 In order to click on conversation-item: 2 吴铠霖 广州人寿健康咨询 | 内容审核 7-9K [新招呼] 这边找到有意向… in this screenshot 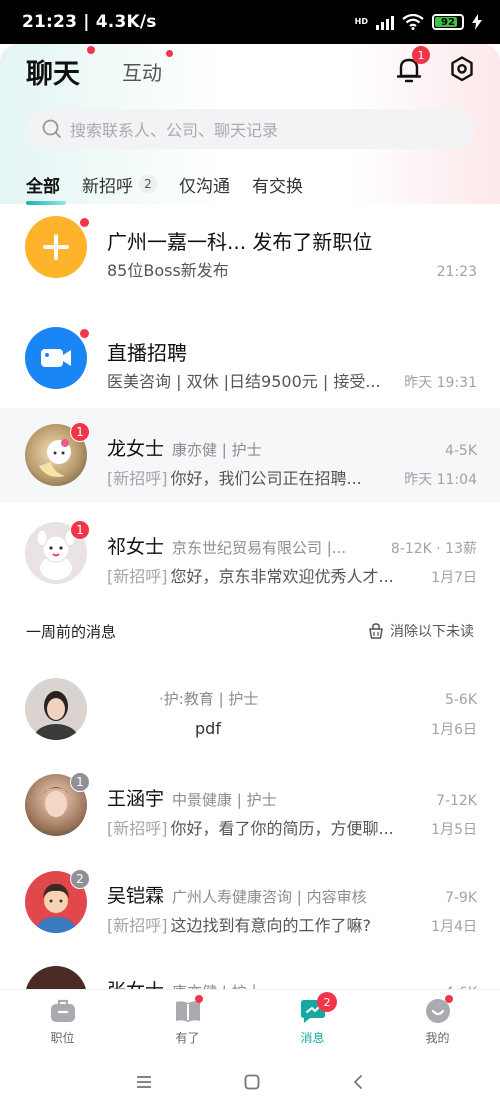, I will do `click(250, 902)`.